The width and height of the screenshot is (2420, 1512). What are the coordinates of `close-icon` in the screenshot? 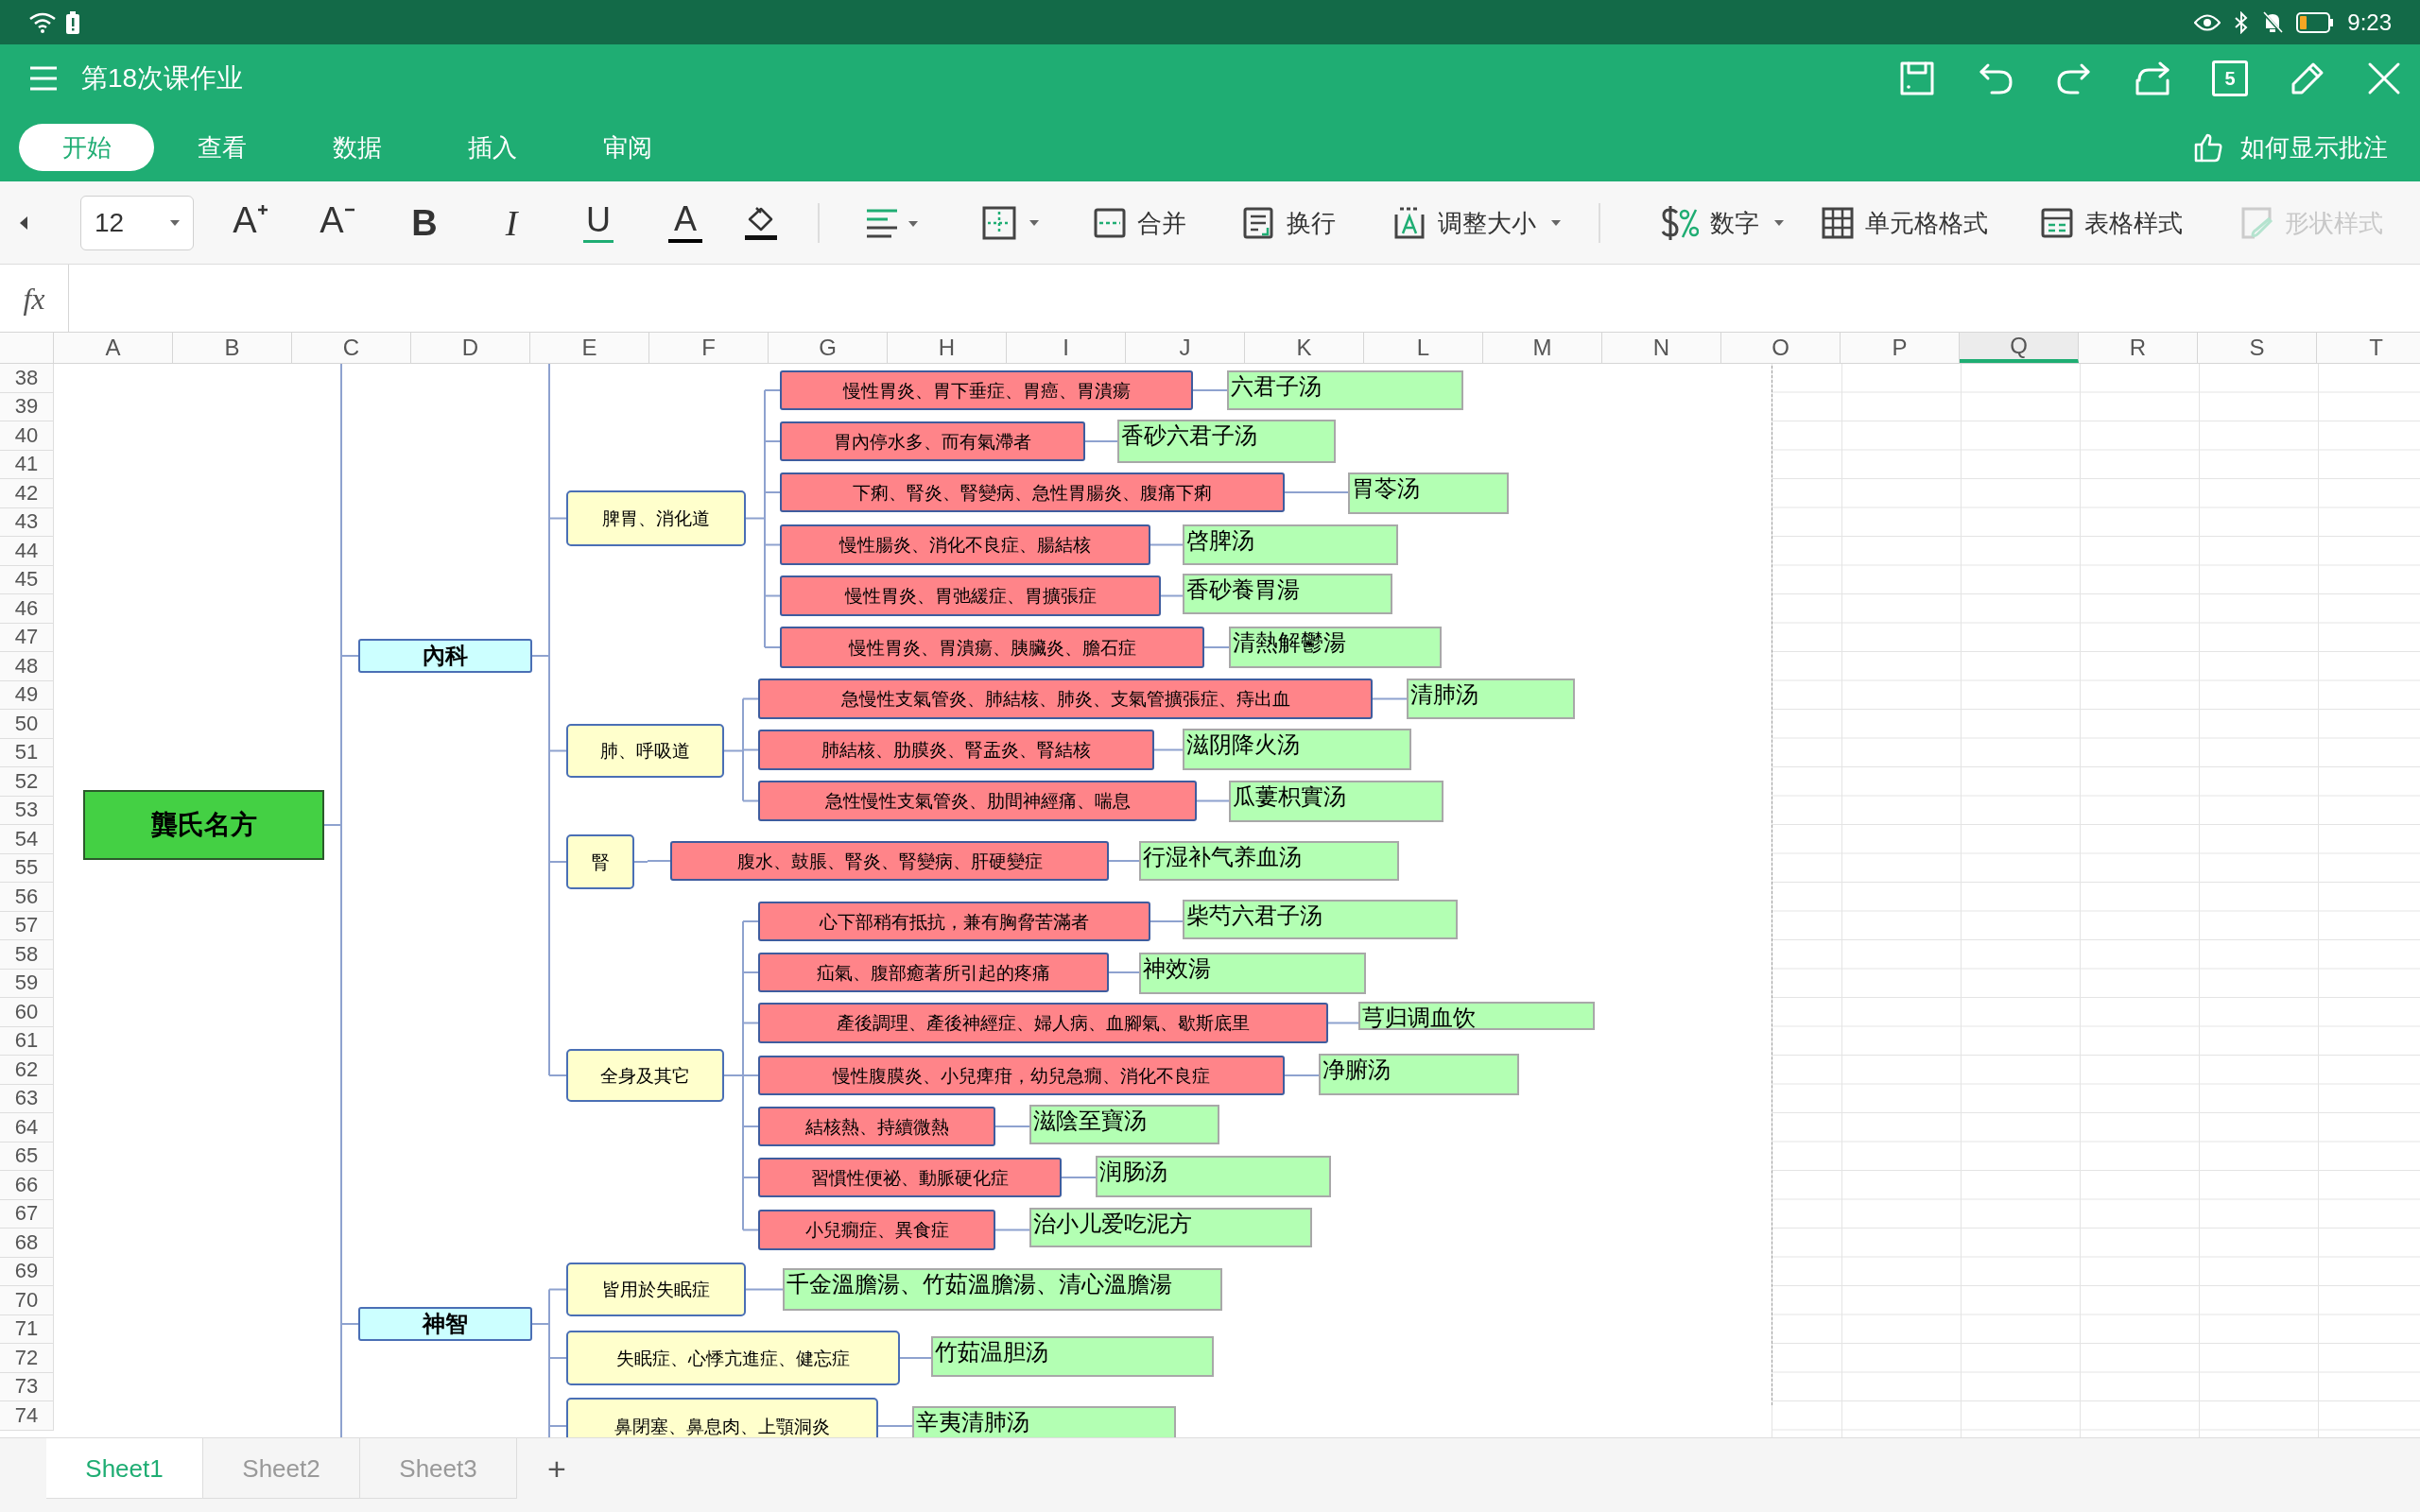 It's located at (2384, 78).